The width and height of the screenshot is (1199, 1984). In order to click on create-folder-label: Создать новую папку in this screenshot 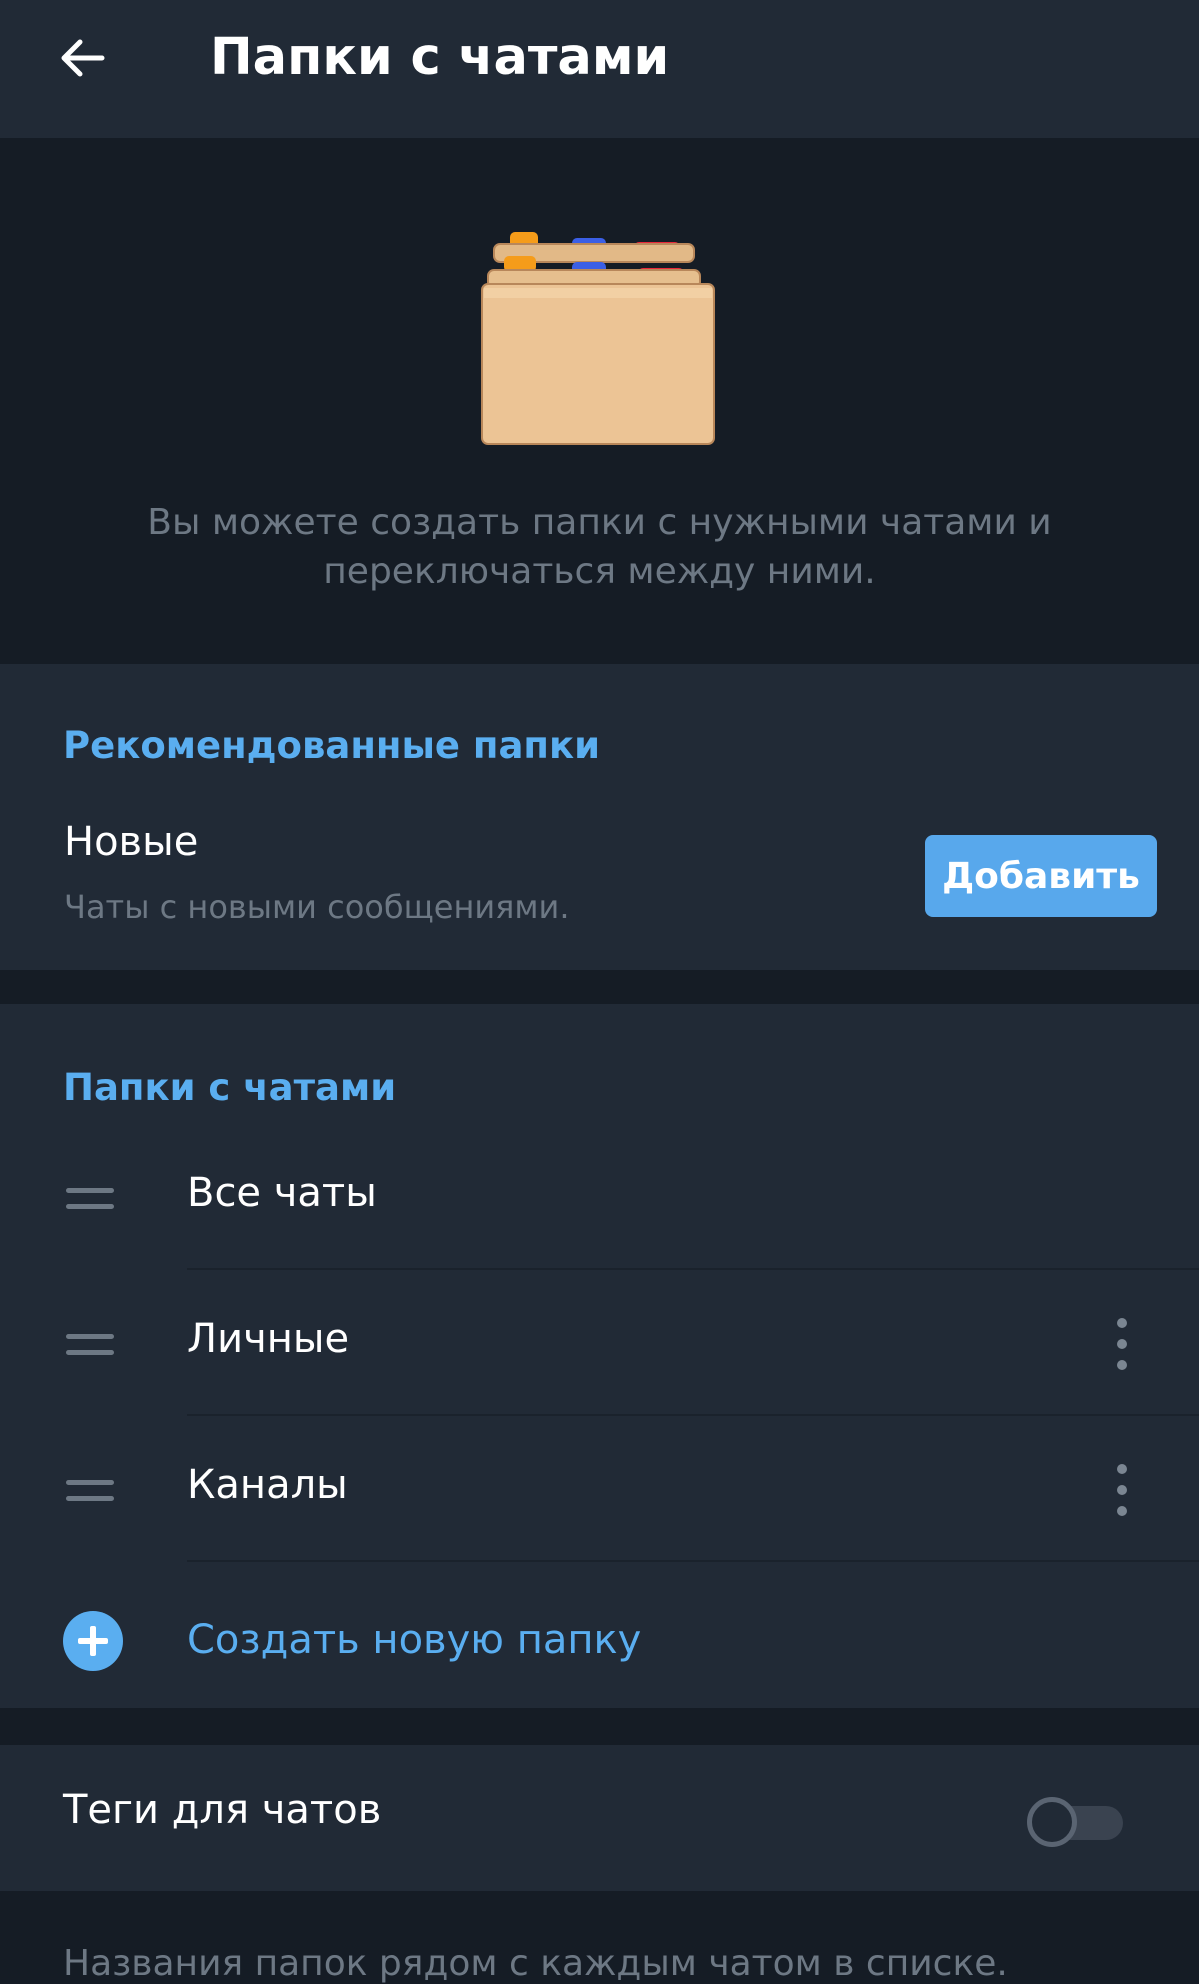, I will do `click(414, 1640)`.